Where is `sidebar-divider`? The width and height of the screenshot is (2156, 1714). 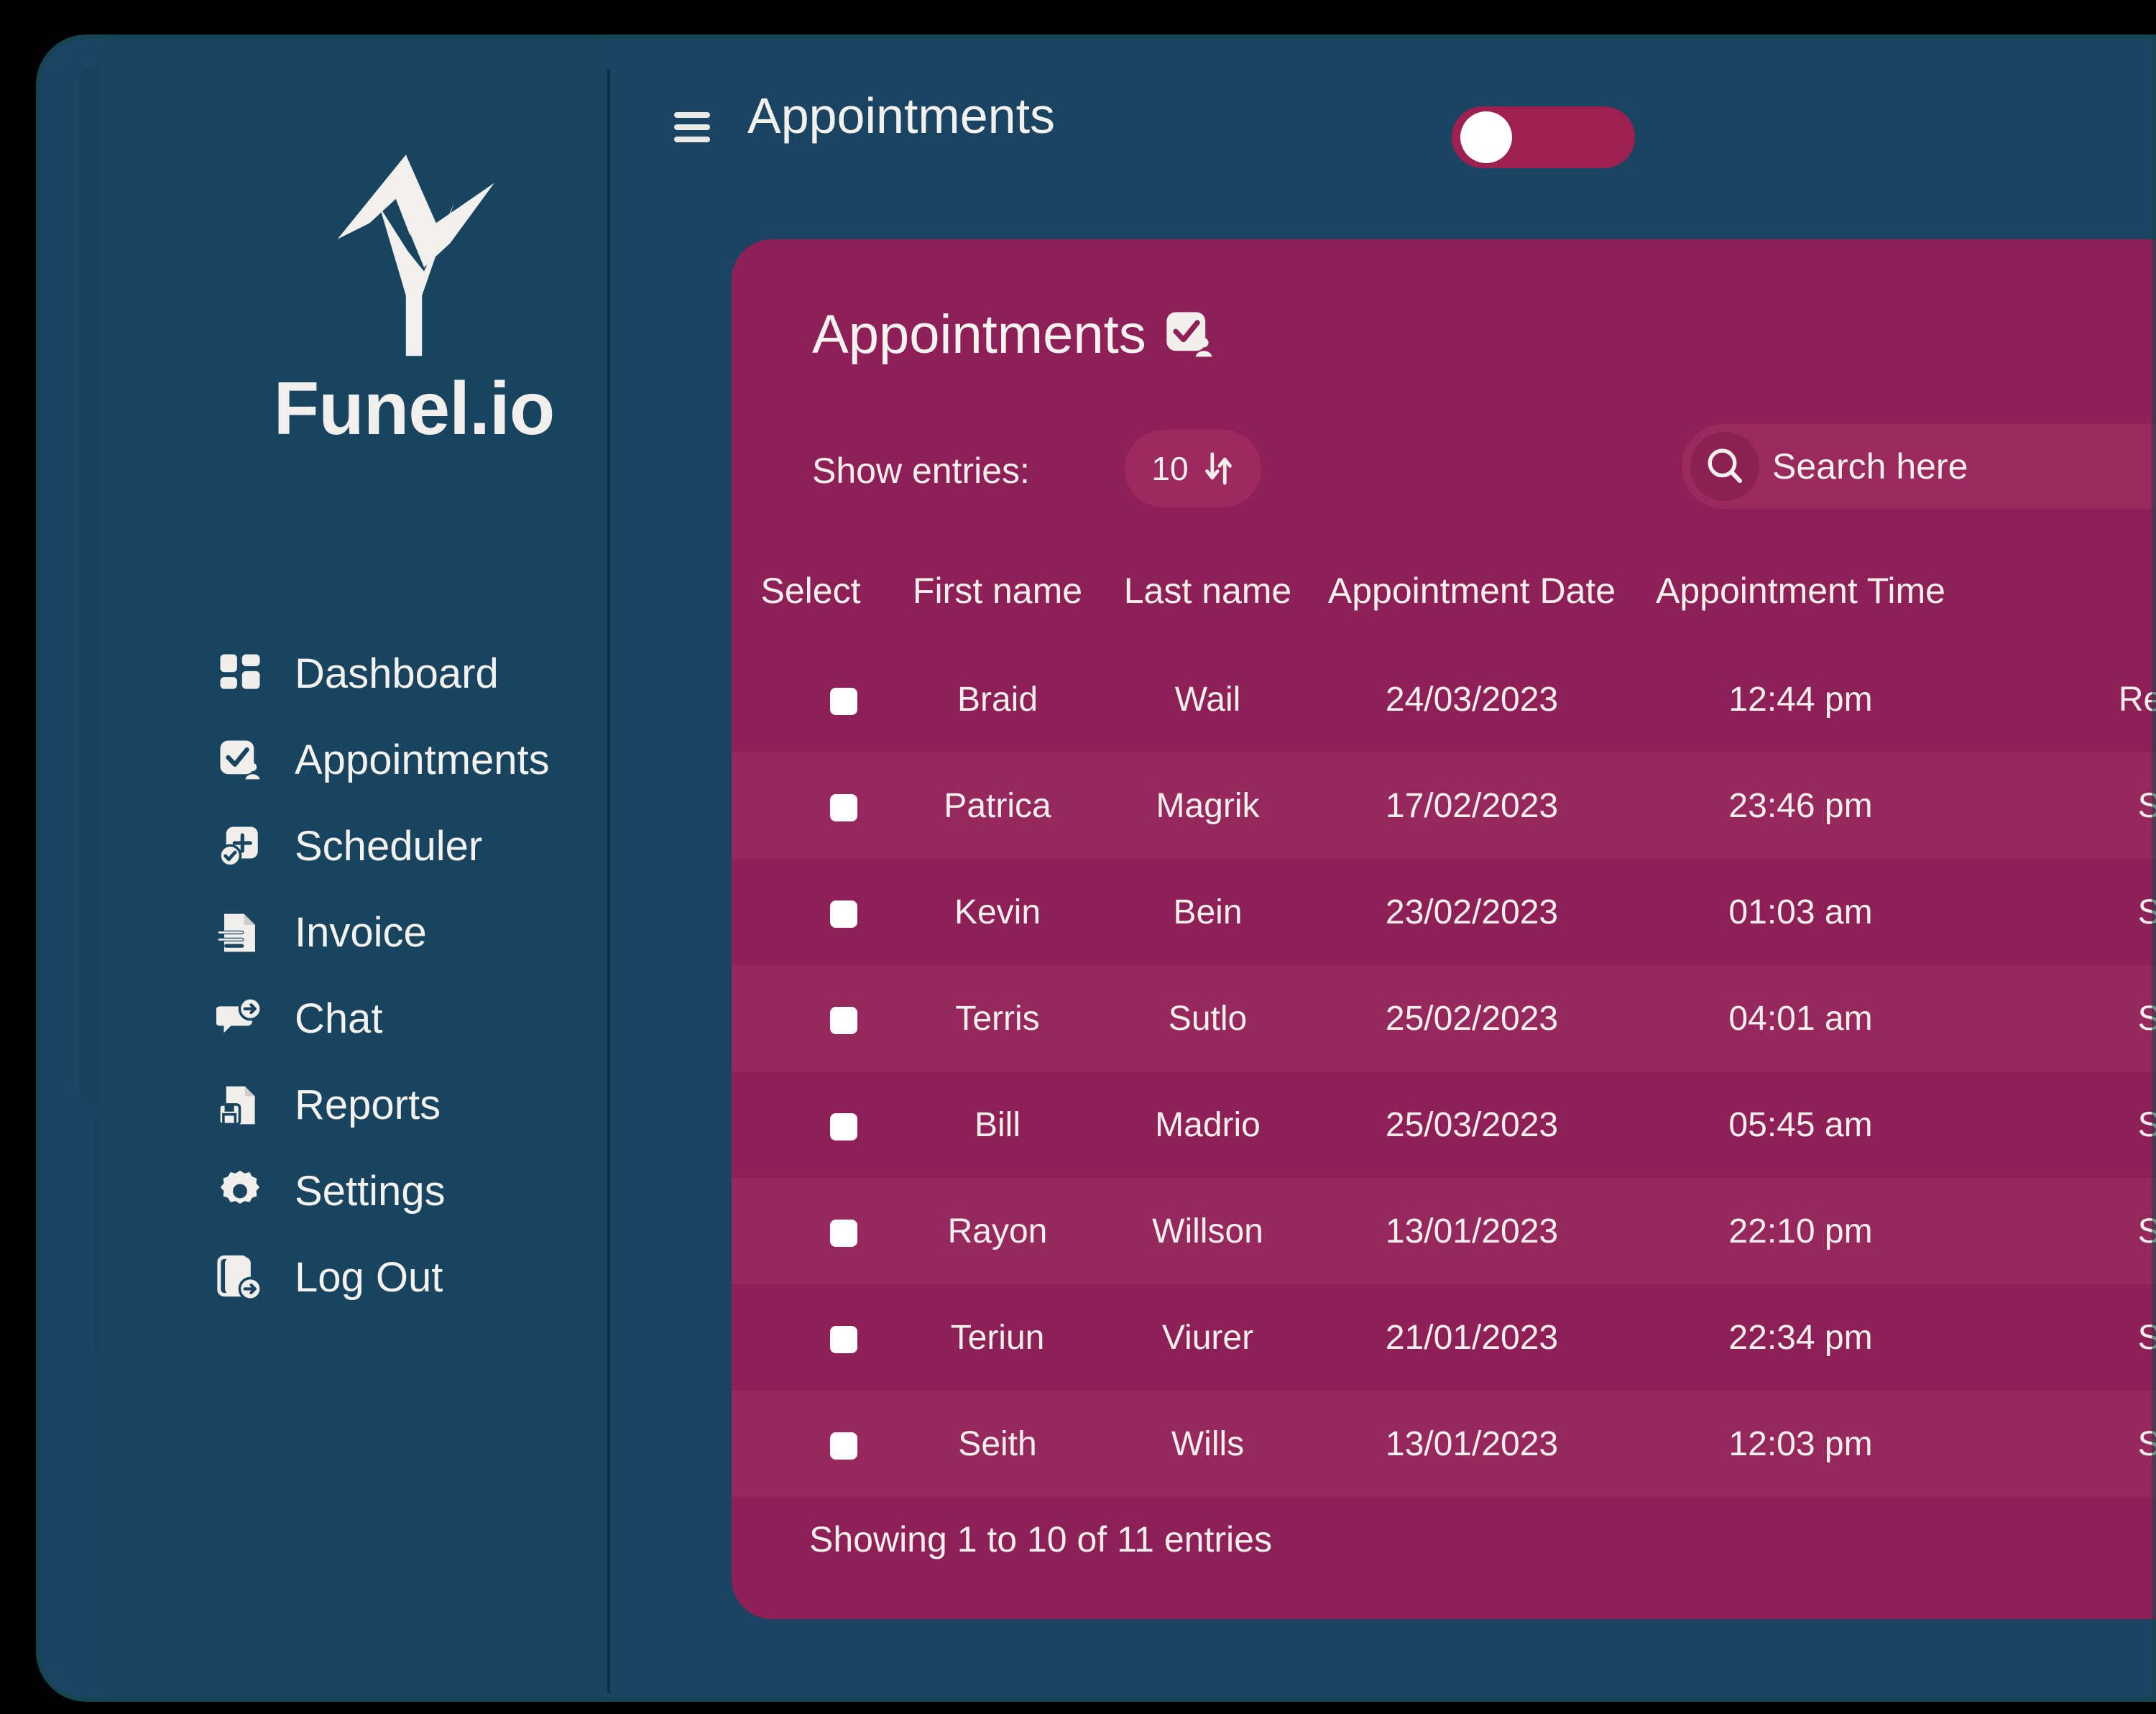
sidebar-divider is located at coordinates (608, 881).